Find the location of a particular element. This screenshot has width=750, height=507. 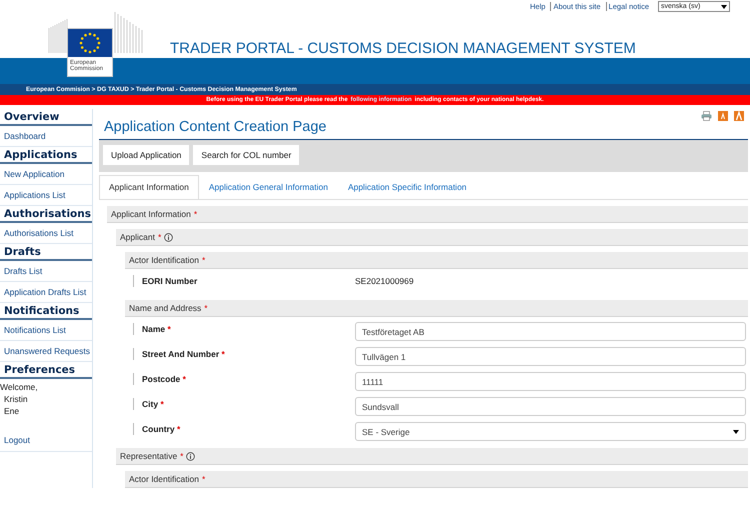

sidebar-item: Drafts List is located at coordinates (46, 271).